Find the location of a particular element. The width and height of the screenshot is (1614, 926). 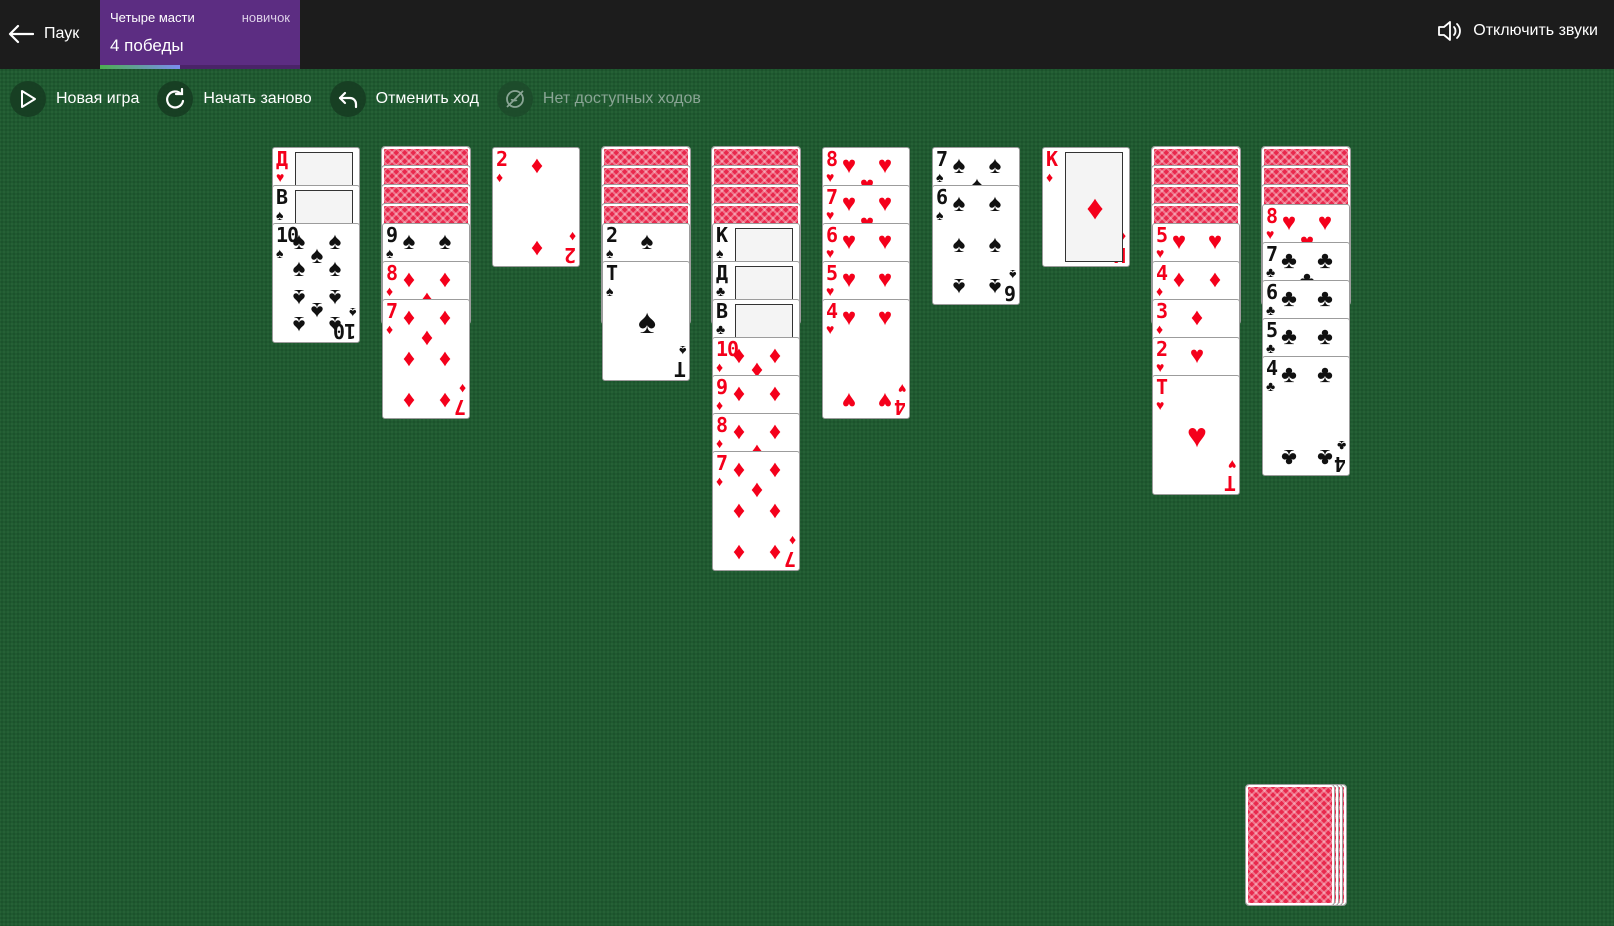

game-mode-panel: Четыре масти новичок 4 победы is located at coordinates (200, 34).